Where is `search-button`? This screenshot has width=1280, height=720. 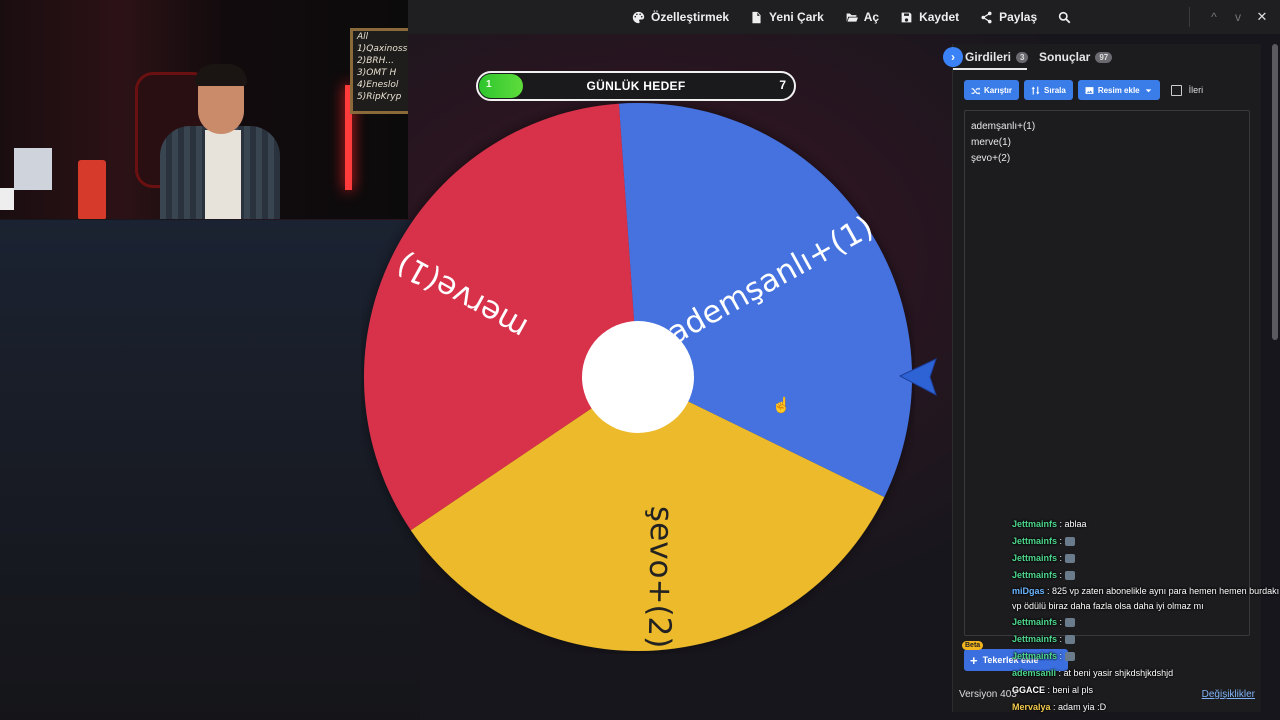 search-button is located at coordinates (1064, 17).